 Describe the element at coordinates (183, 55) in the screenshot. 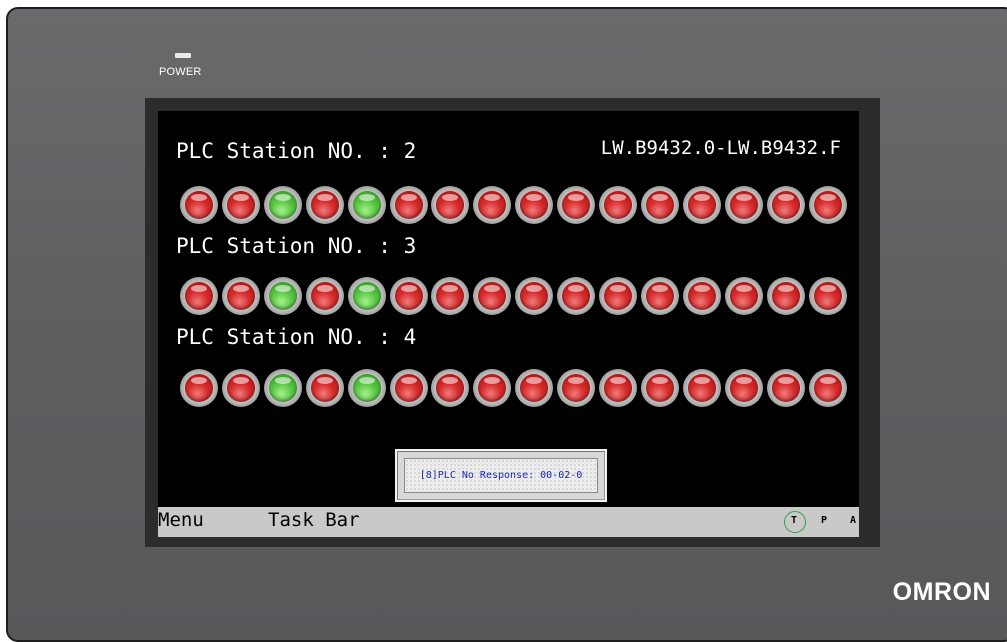

I see `power-indicator` at that location.